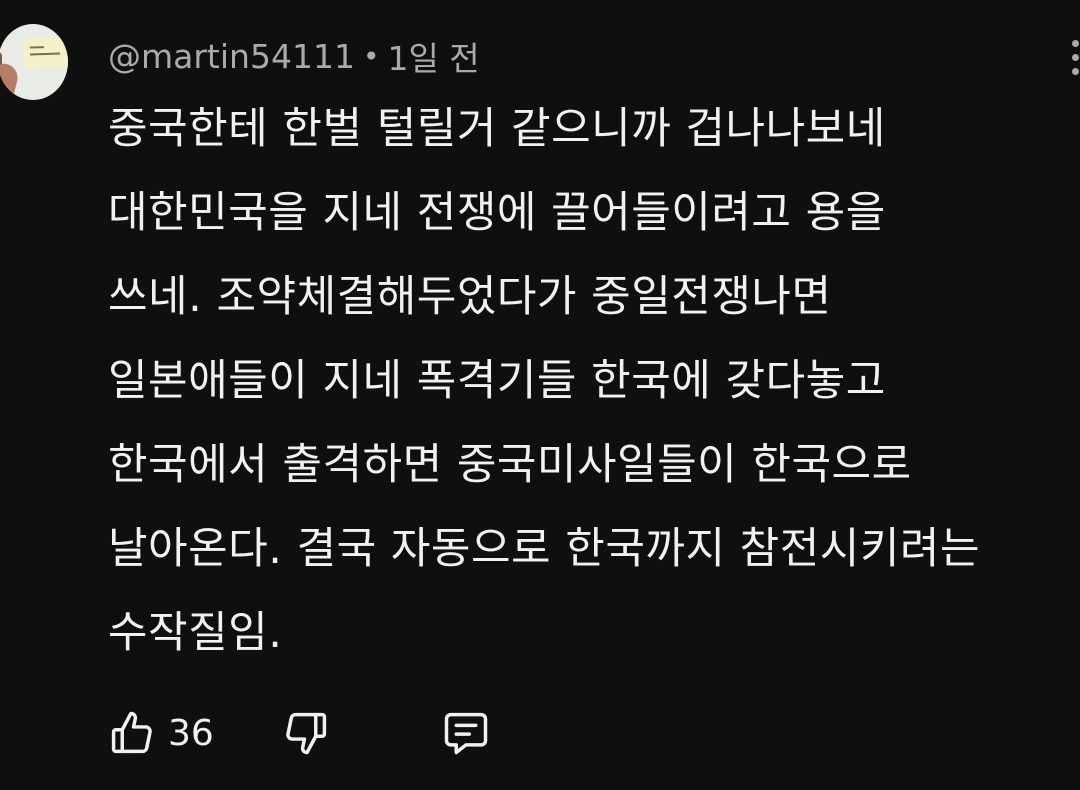  Describe the element at coordinates (497, 129) in the screenshot. I see `comment-line: 중국한테 한벌 털릴거 같으니까 겁나나보네` at that location.